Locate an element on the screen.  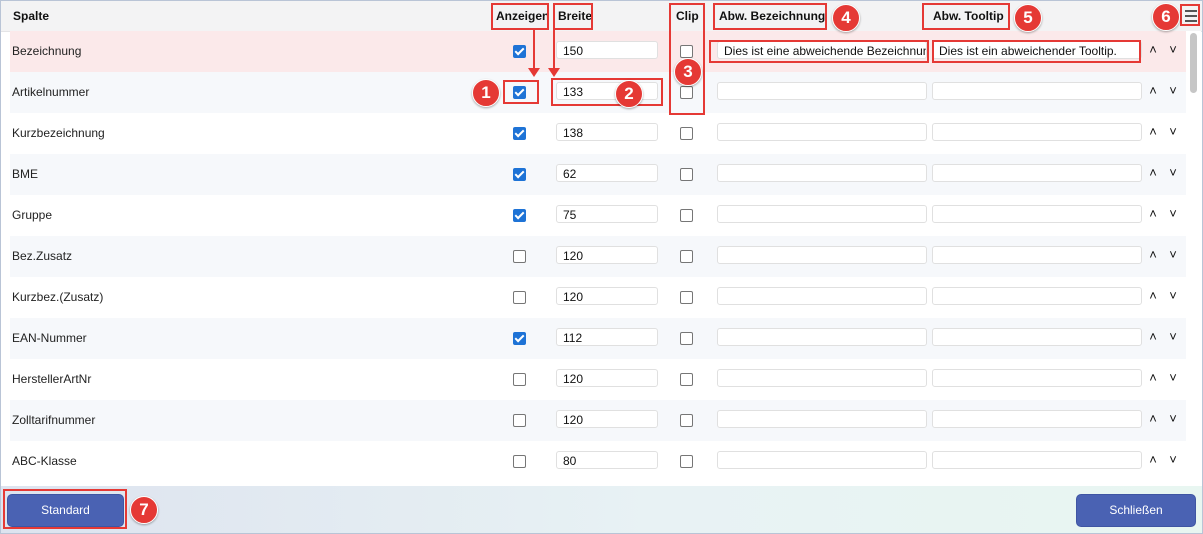
header-breite: Breite is located at coordinates (575, 16).